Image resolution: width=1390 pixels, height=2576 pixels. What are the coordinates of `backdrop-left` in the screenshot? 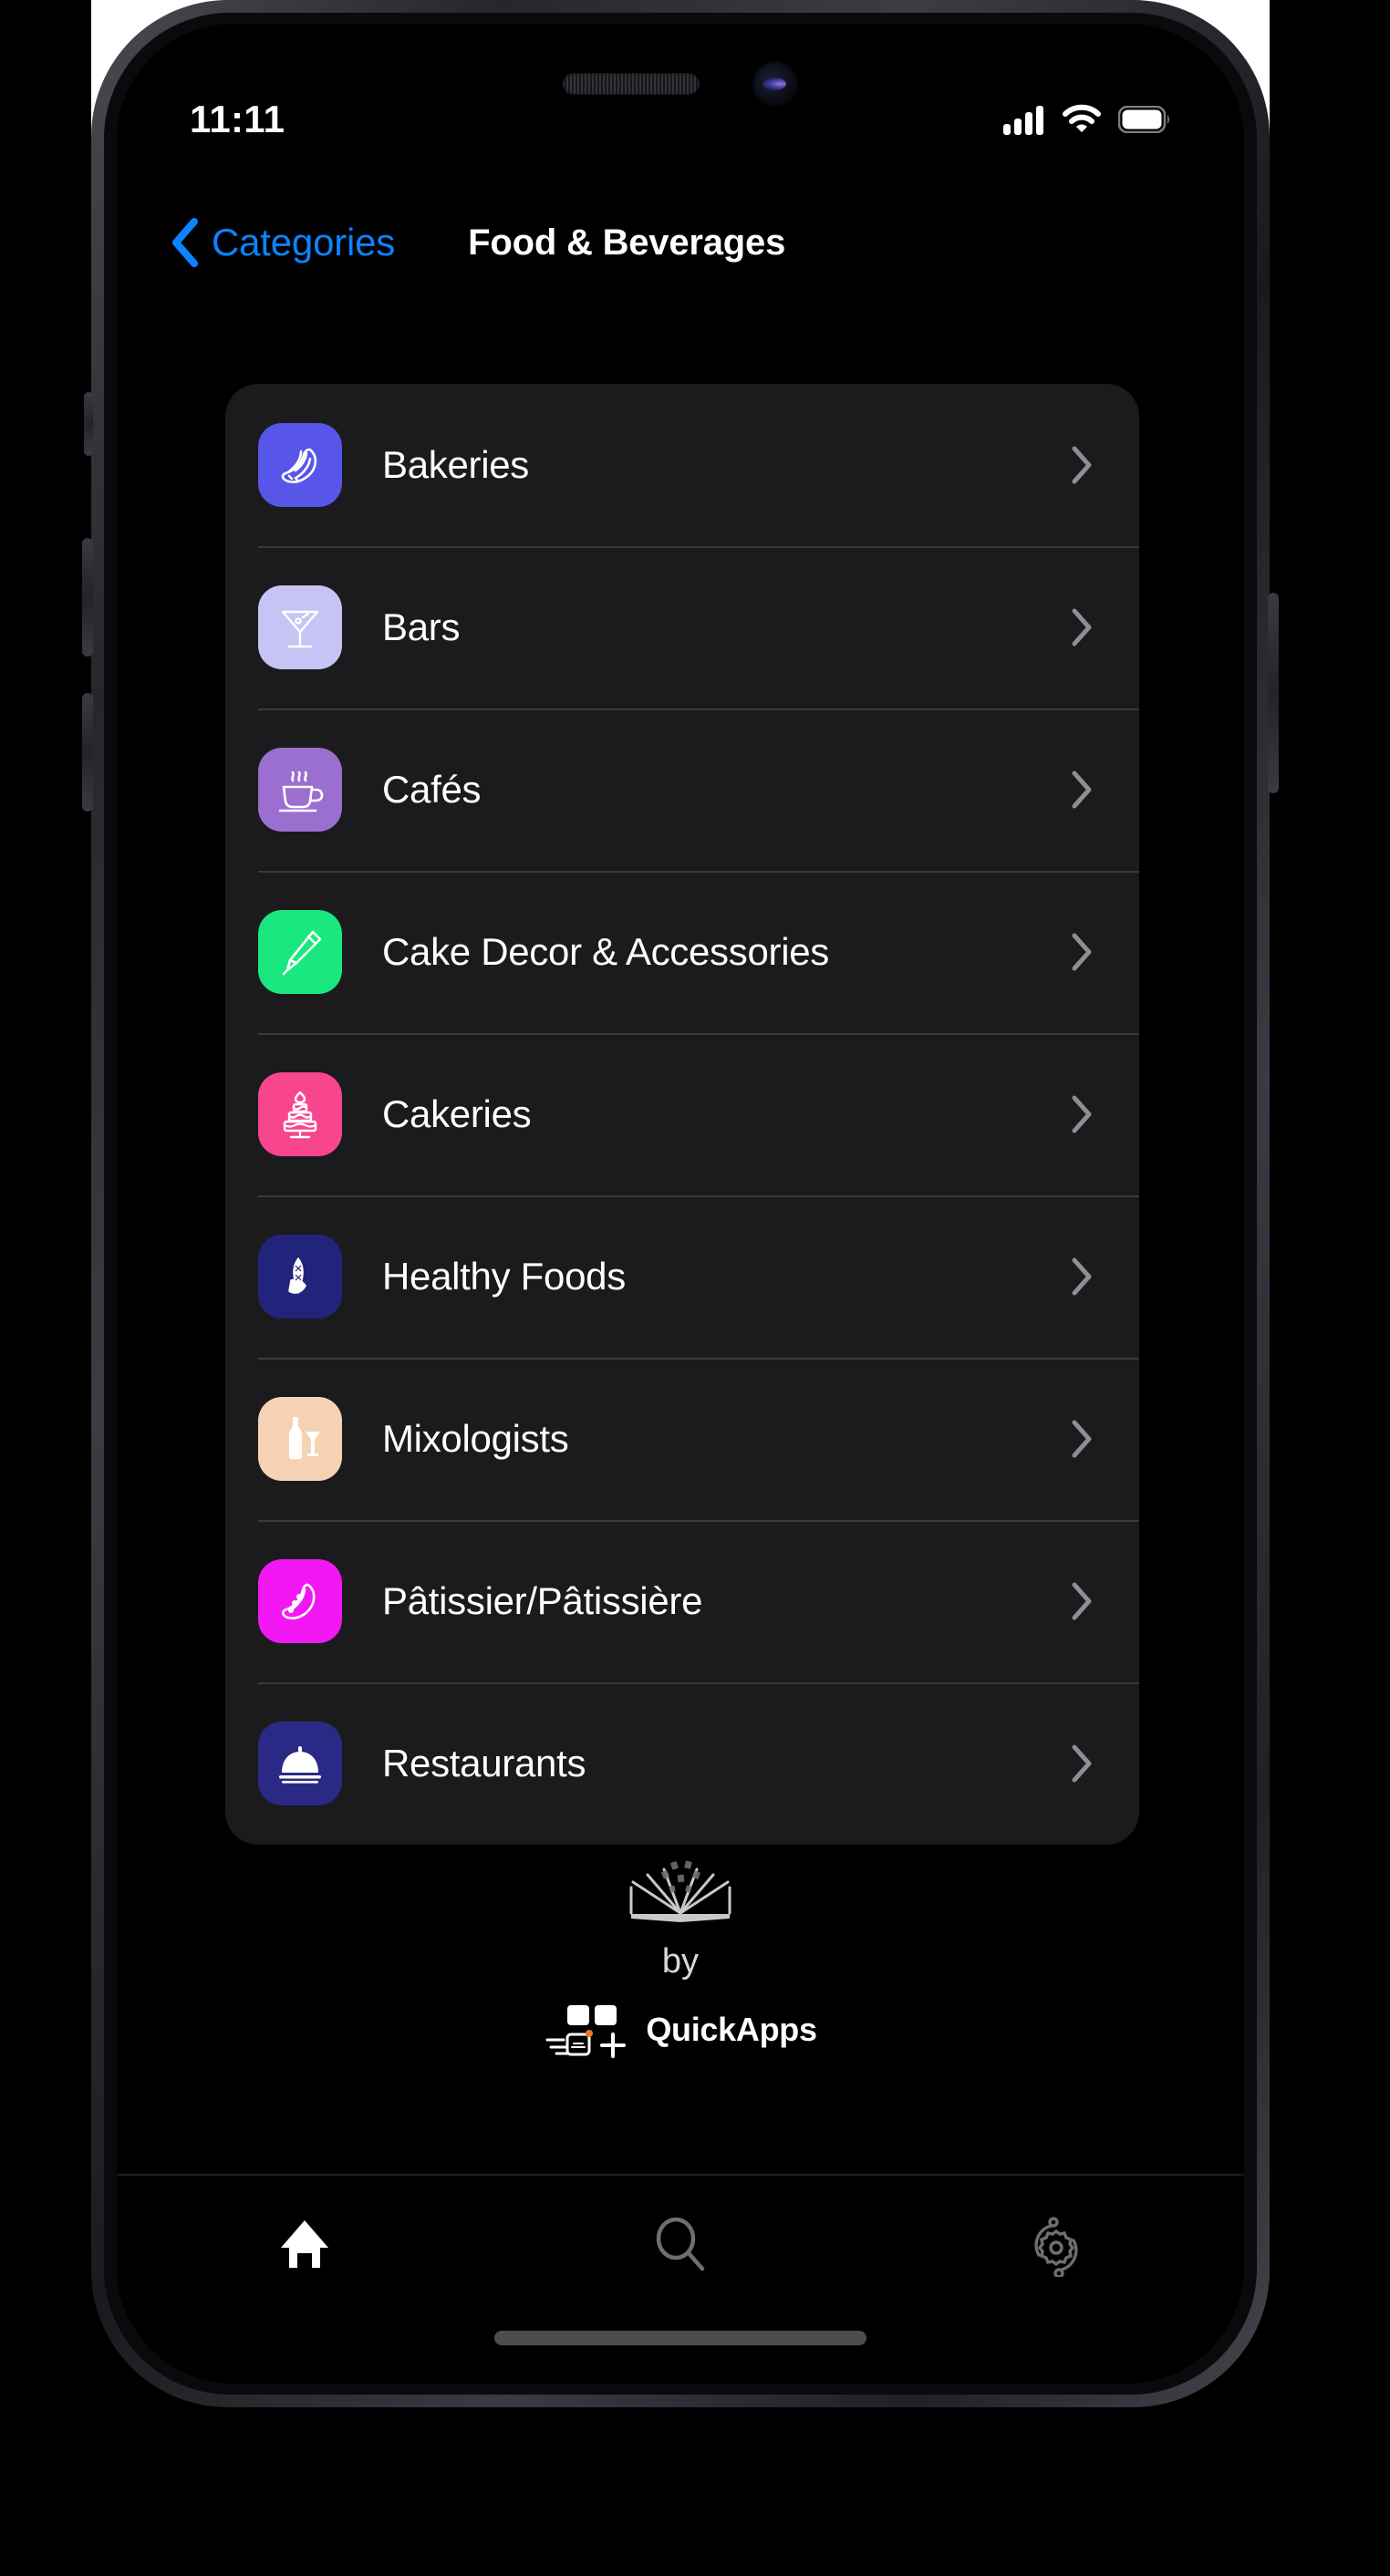 It's located at (45, 1126).